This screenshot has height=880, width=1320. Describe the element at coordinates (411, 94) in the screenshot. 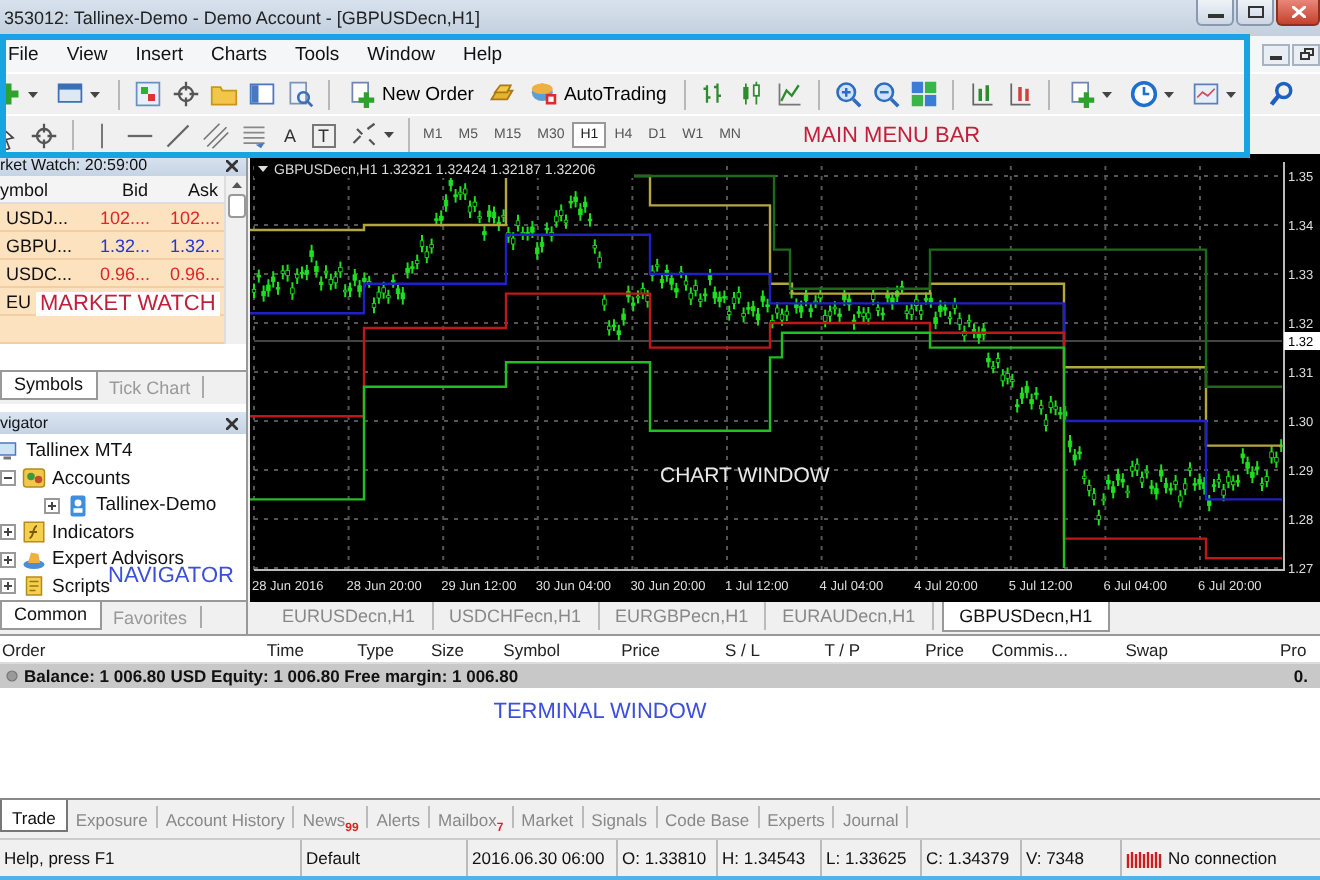

I see `new-order-button: New Order` at that location.